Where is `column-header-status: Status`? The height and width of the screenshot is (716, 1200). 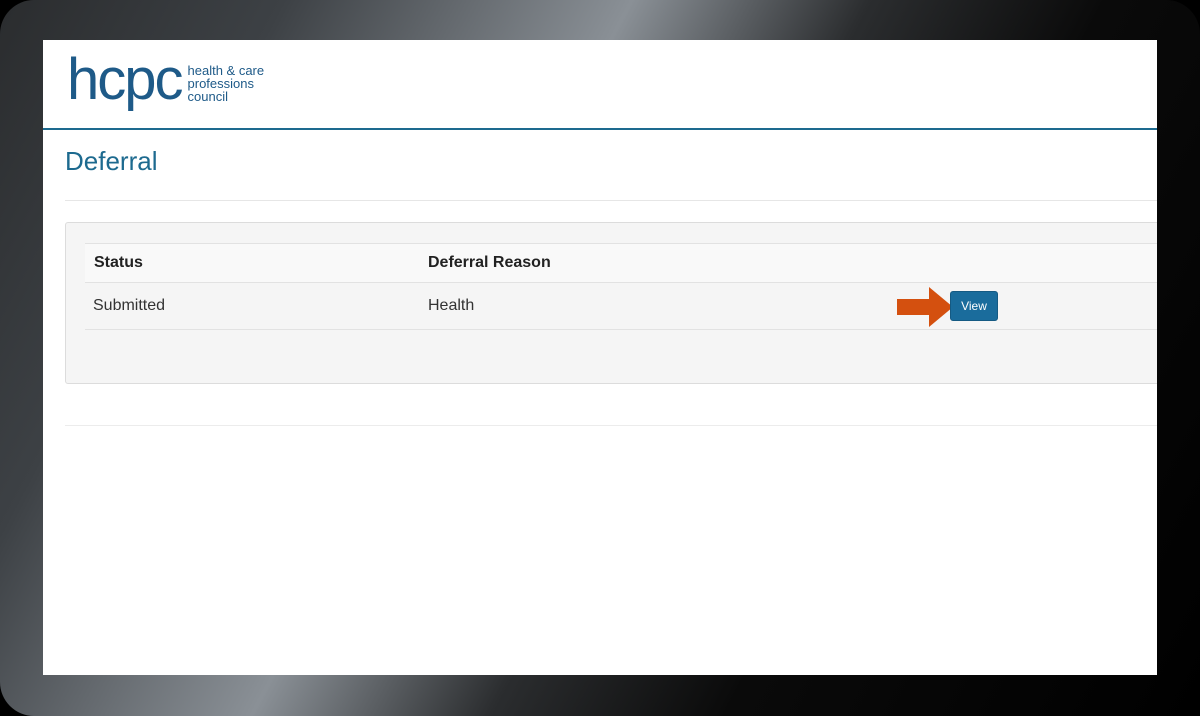 column-header-status: Status is located at coordinates (118, 262).